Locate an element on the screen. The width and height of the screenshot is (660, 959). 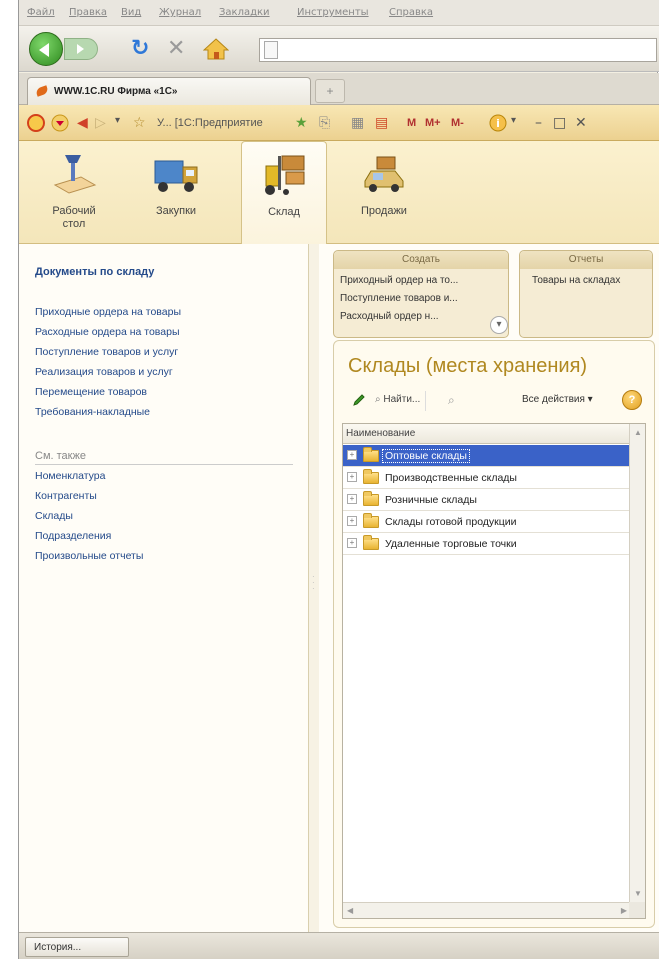
section-label: Склад is located at coordinates (284, 212).